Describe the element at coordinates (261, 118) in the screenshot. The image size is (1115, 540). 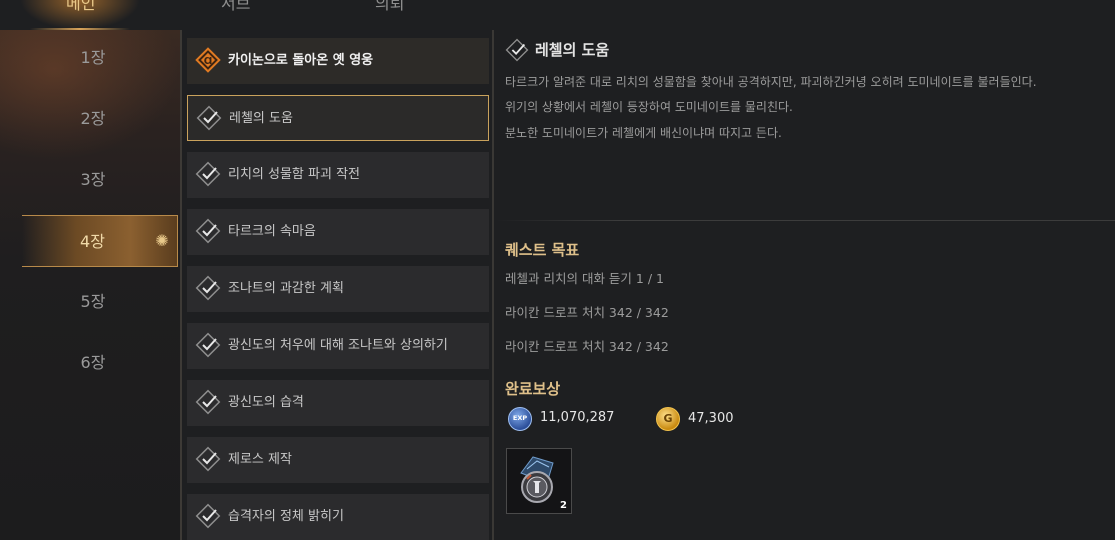
I see `quest-label: 레첼의 도움` at that location.